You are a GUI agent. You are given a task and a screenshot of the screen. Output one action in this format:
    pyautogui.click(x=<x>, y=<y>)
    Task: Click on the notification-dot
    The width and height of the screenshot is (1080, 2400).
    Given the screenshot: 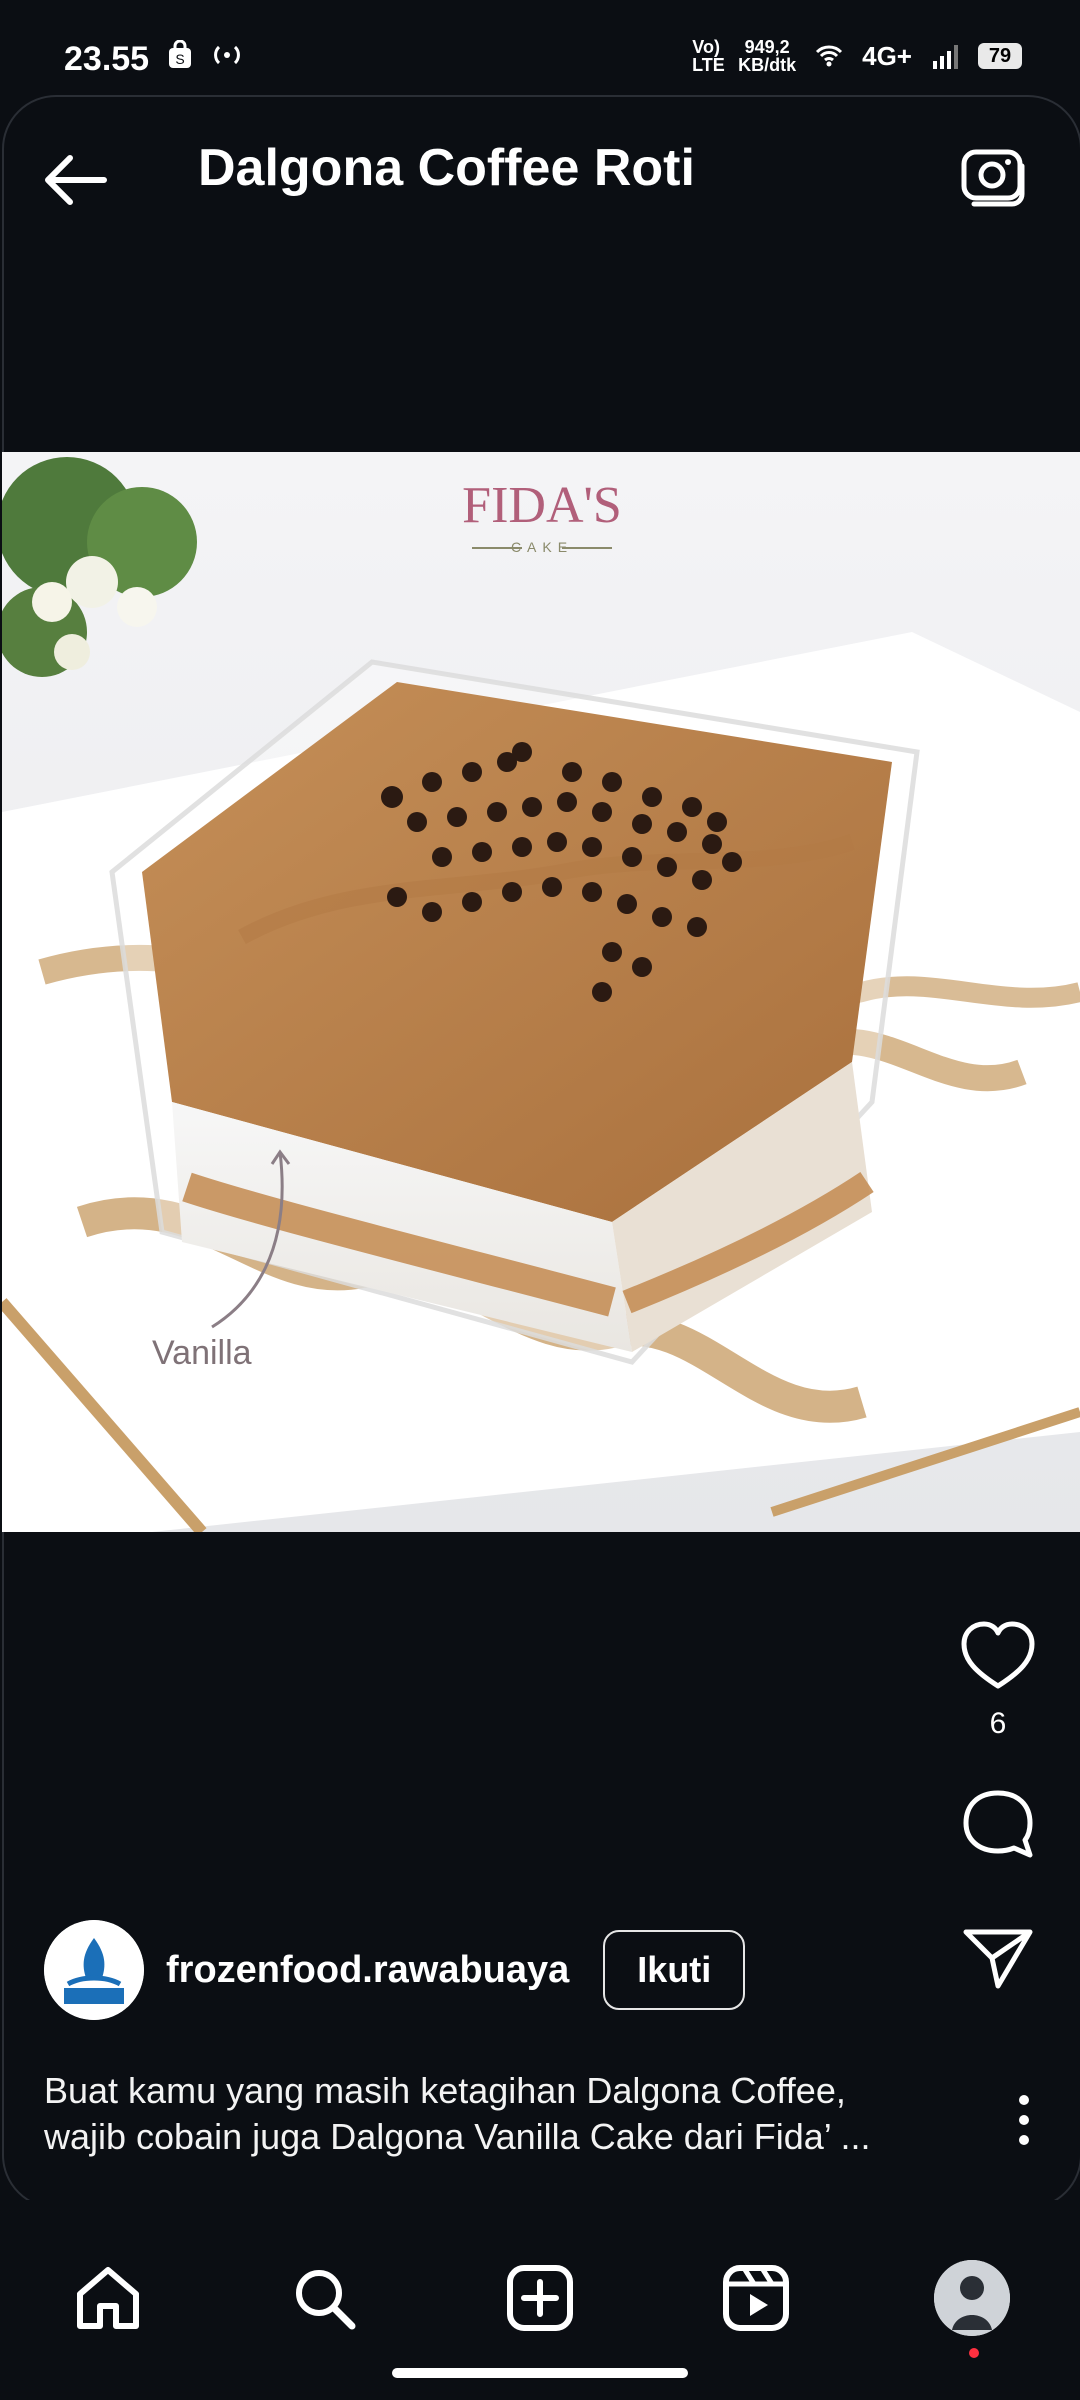 What is the action you would take?
    pyautogui.click(x=974, y=2353)
    